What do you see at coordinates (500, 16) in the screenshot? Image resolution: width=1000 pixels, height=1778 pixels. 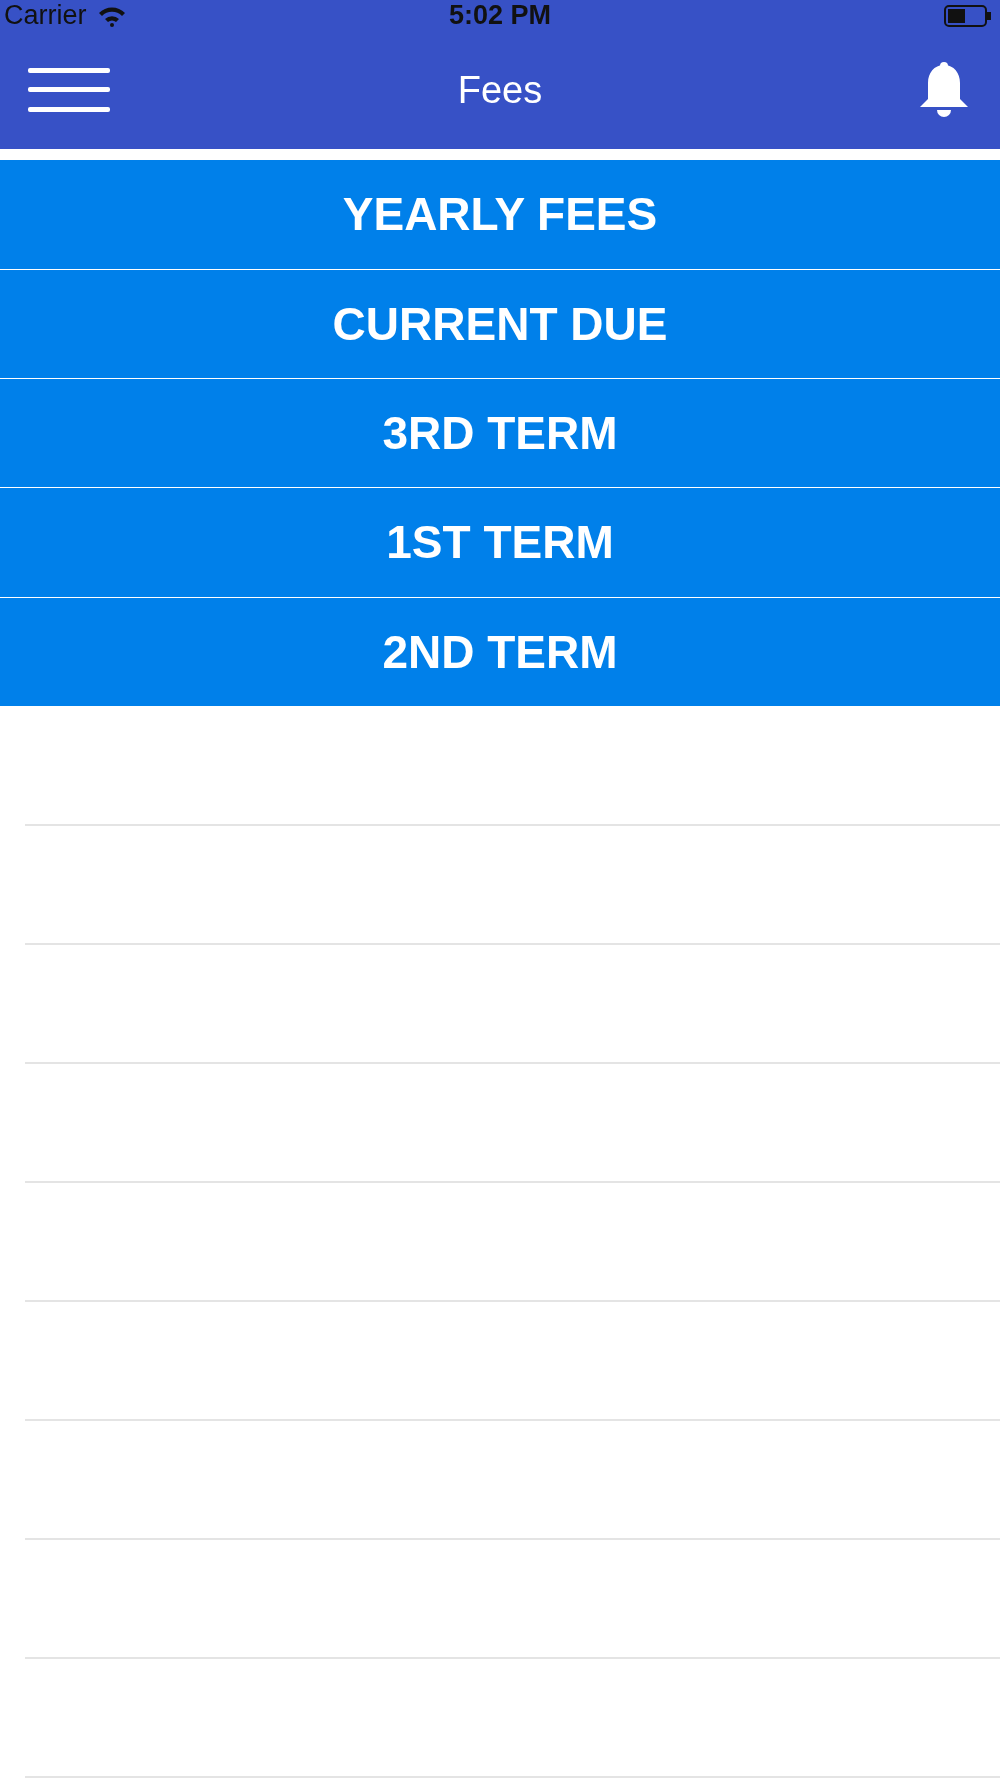 I see `time-label: 5:02 PM` at bounding box center [500, 16].